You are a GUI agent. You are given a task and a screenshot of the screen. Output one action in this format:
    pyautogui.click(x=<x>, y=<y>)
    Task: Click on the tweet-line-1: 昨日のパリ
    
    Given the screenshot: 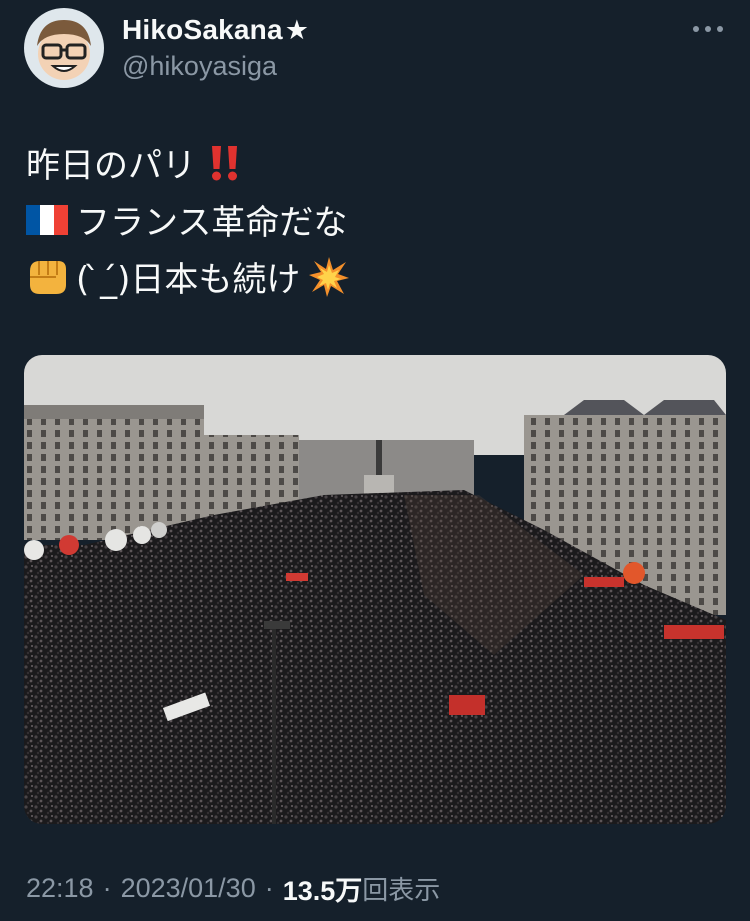 What is the action you would take?
    pyautogui.click(x=376, y=162)
    